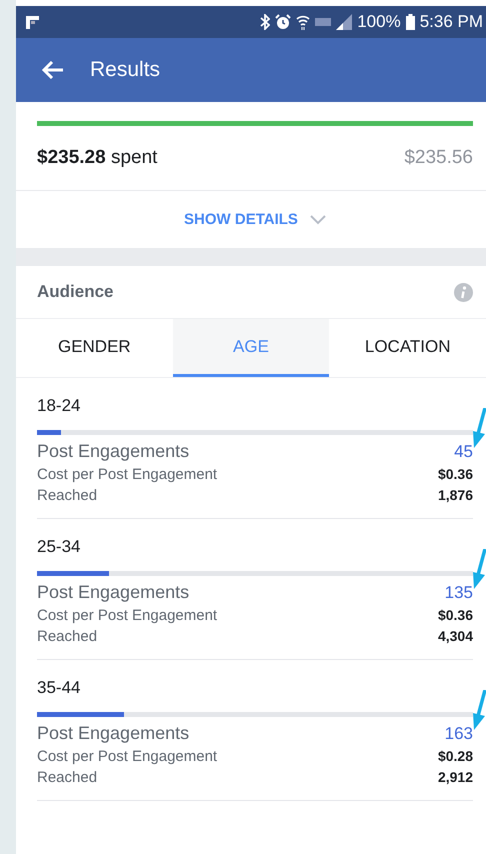 This screenshot has width=486, height=854. I want to click on alarm-icon, so click(283, 22).